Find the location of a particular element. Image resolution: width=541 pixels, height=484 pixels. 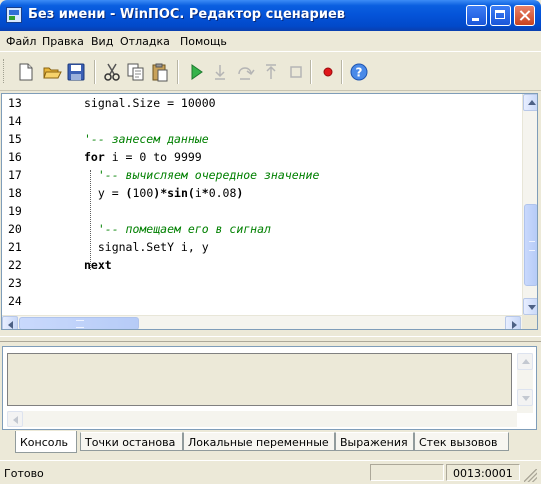

resize-grip-icon is located at coordinates (530, 475).